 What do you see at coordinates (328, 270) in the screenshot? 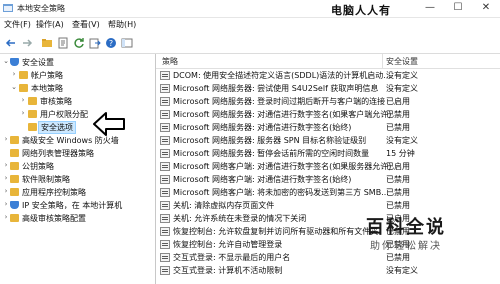
I see `table-row: 交互式登录: 计算机不活动限制 没有定义` at bounding box center [328, 270].